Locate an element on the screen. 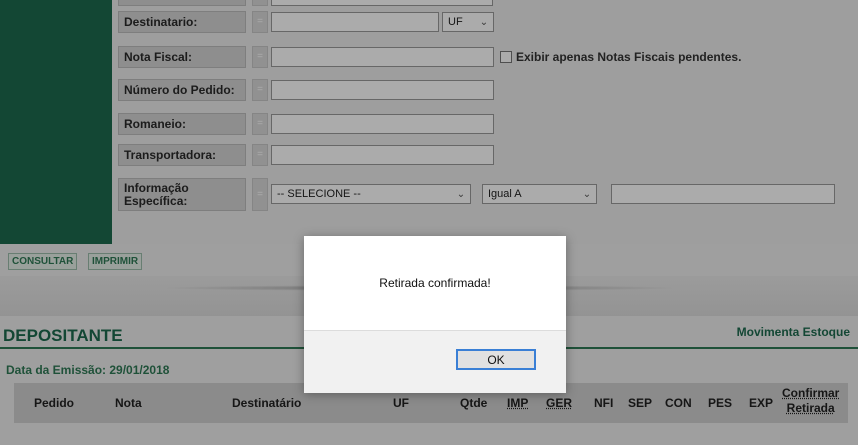 The width and height of the screenshot is (858, 445). ok-button: OK is located at coordinates (496, 359).